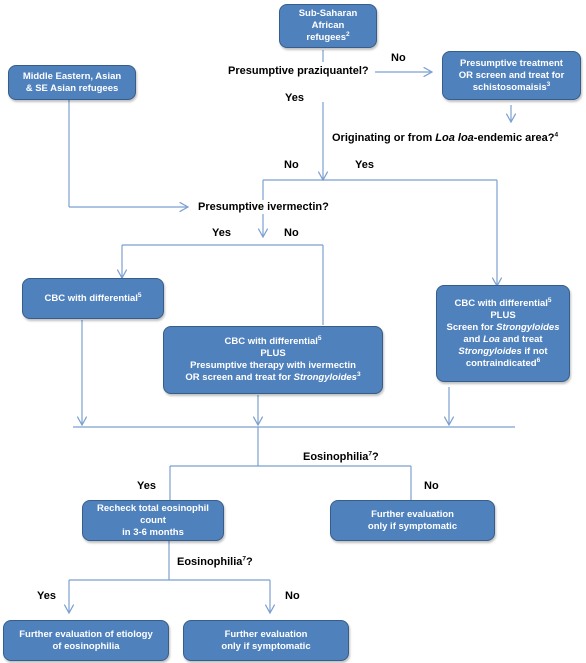  I want to click on box-text: Presumptive treatment, so click(511, 63).